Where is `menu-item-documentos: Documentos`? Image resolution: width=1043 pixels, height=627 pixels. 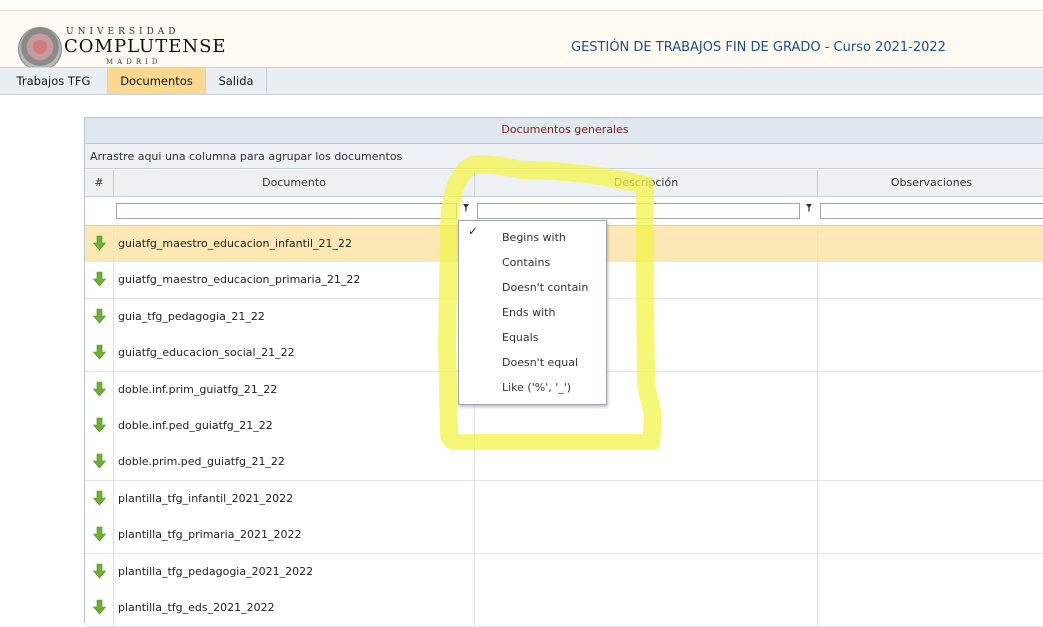 menu-item-documentos: Documentos is located at coordinates (157, 81).